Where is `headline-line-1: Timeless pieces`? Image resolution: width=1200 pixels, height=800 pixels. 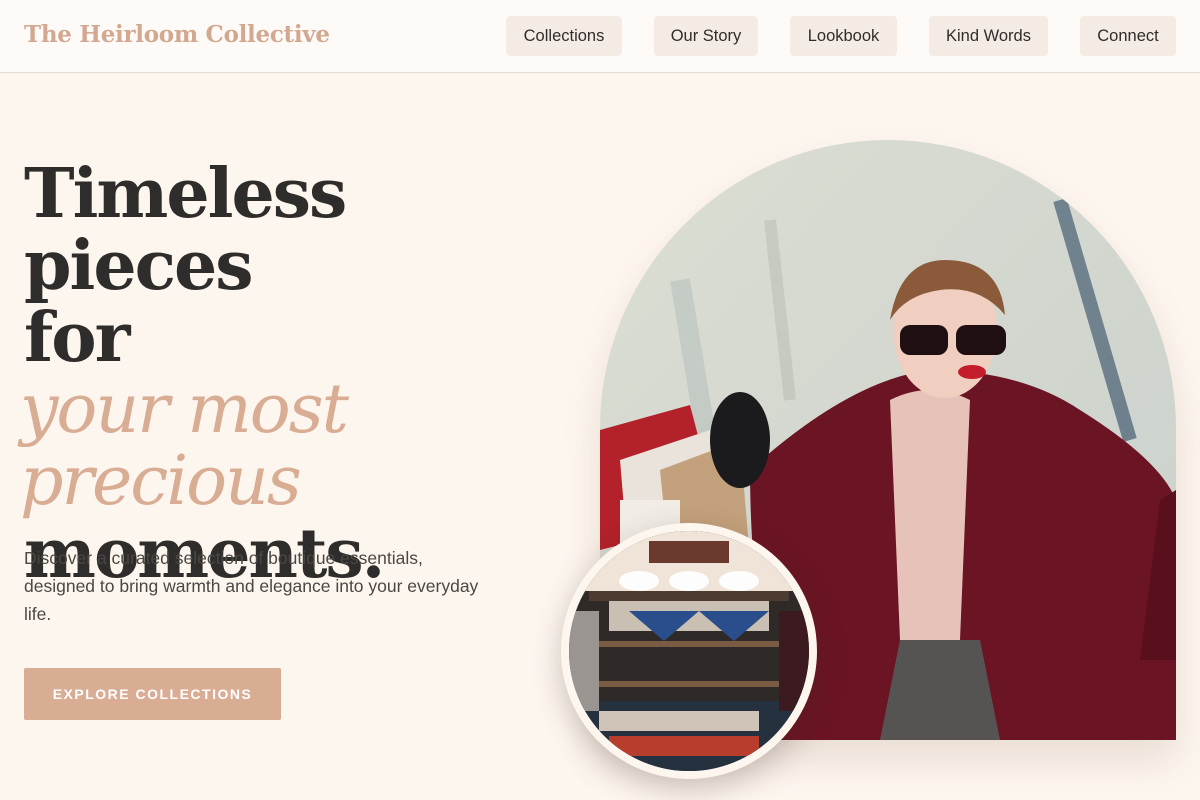
headline-line-1: Timeless pieces is located at coordinates (185, 230).